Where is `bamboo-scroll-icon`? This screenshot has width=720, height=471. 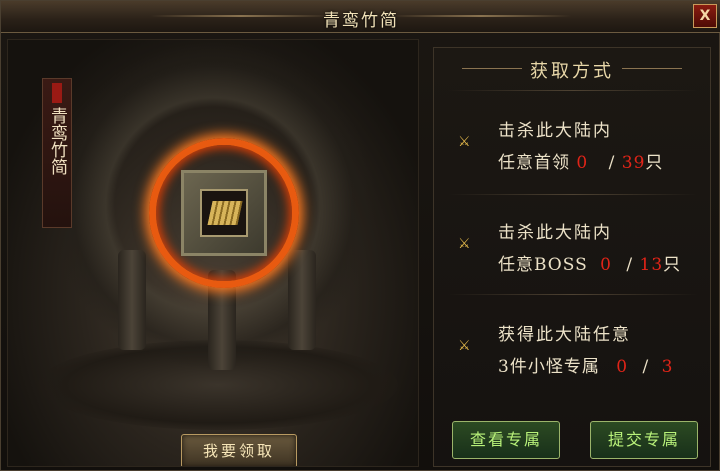 bamboo-scroll-icon is located at coordinates (225, 213).